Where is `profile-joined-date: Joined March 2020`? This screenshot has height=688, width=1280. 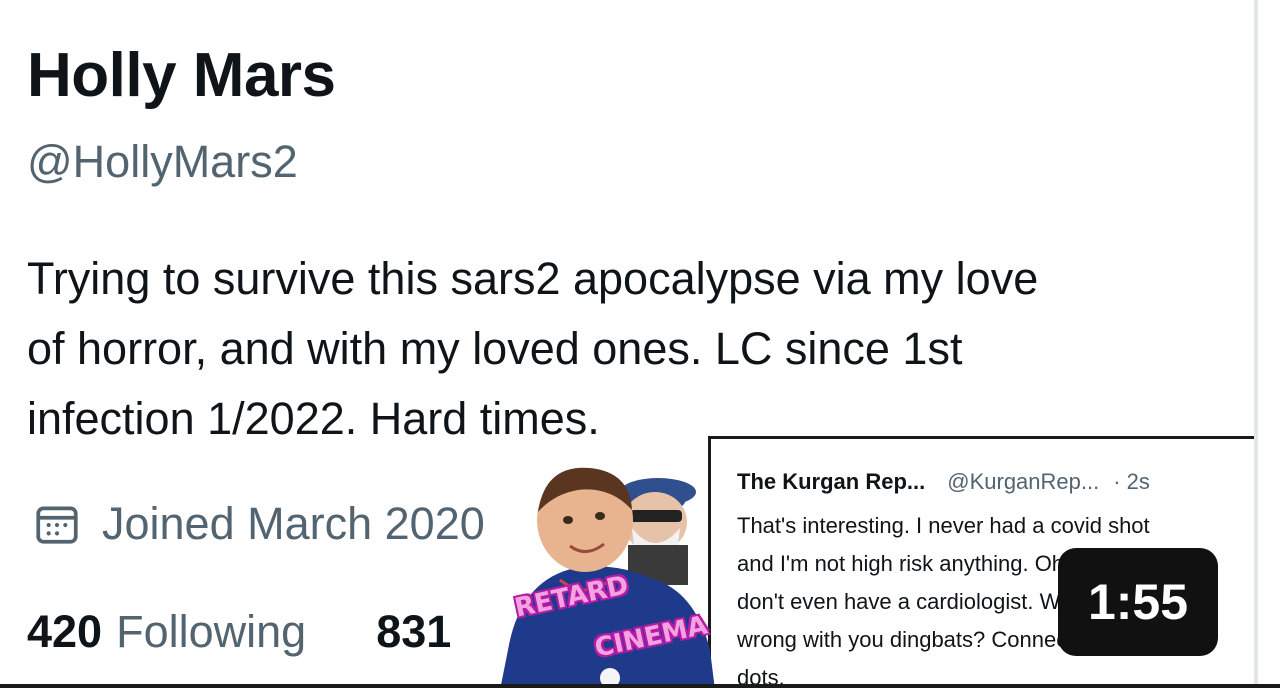
profile-joined-date: Joined March 2020 is located at coordinates (258, 524).